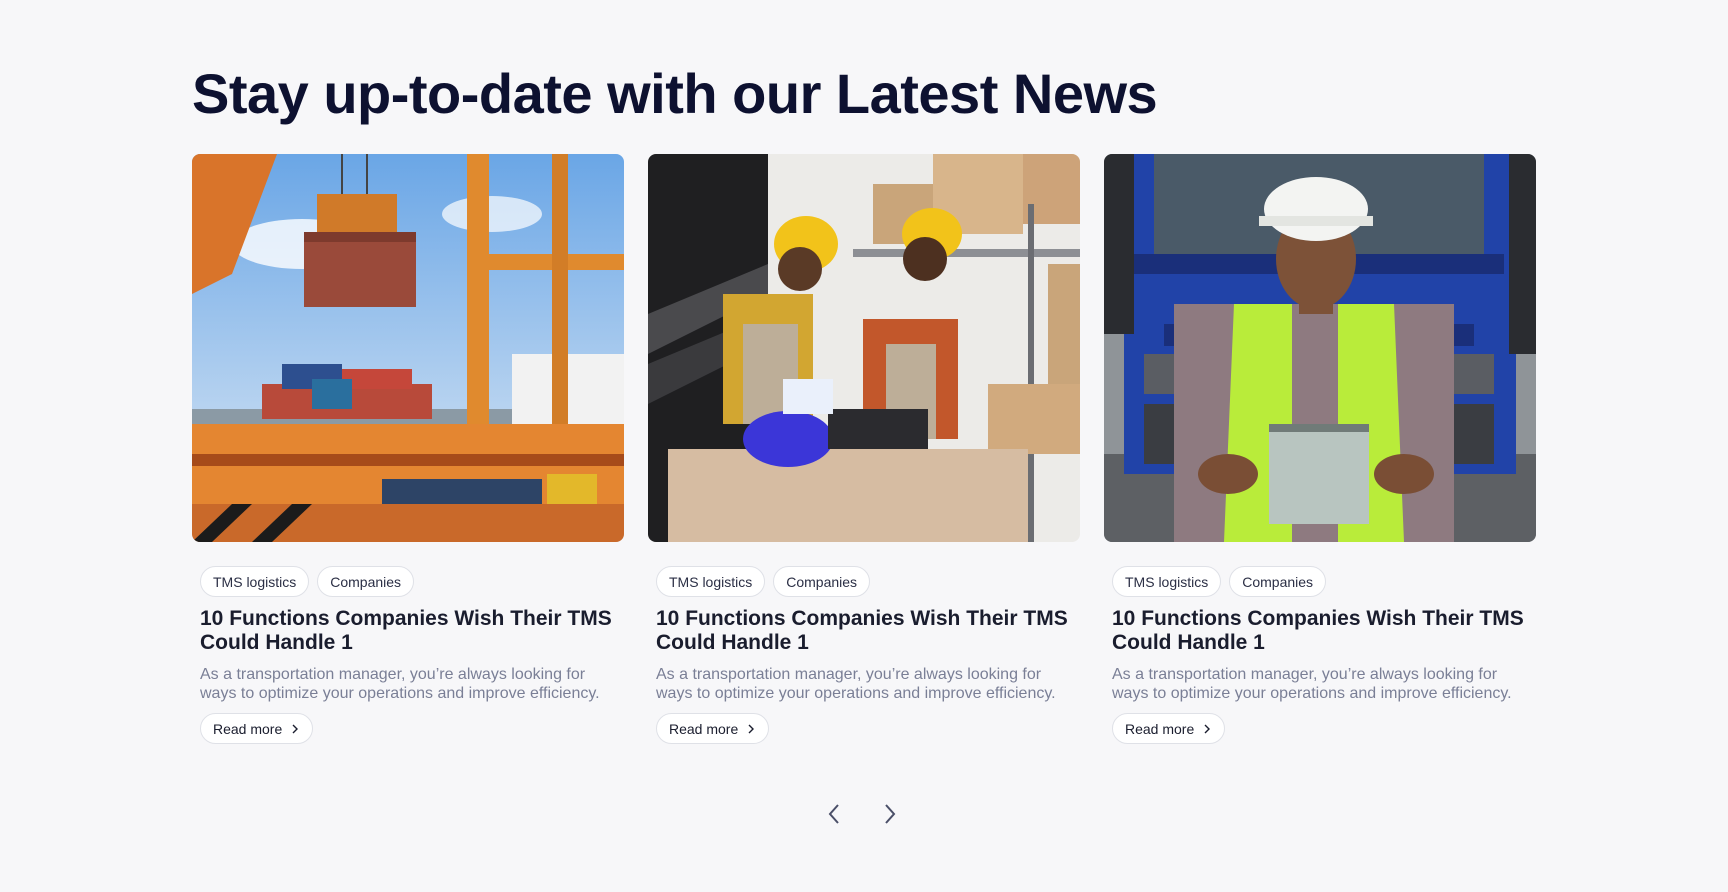 The height and width of the screenshot is (892, 1728). Describe the element at coordinates (675, 93) in the screenshot. I see `section-title: Stay up-to-date with our Latest News` at that location.